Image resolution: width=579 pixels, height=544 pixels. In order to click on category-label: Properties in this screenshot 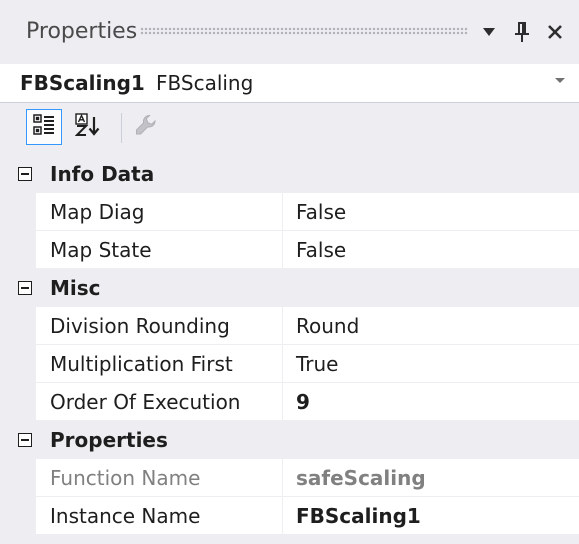, I will do `click(109, 440)`.